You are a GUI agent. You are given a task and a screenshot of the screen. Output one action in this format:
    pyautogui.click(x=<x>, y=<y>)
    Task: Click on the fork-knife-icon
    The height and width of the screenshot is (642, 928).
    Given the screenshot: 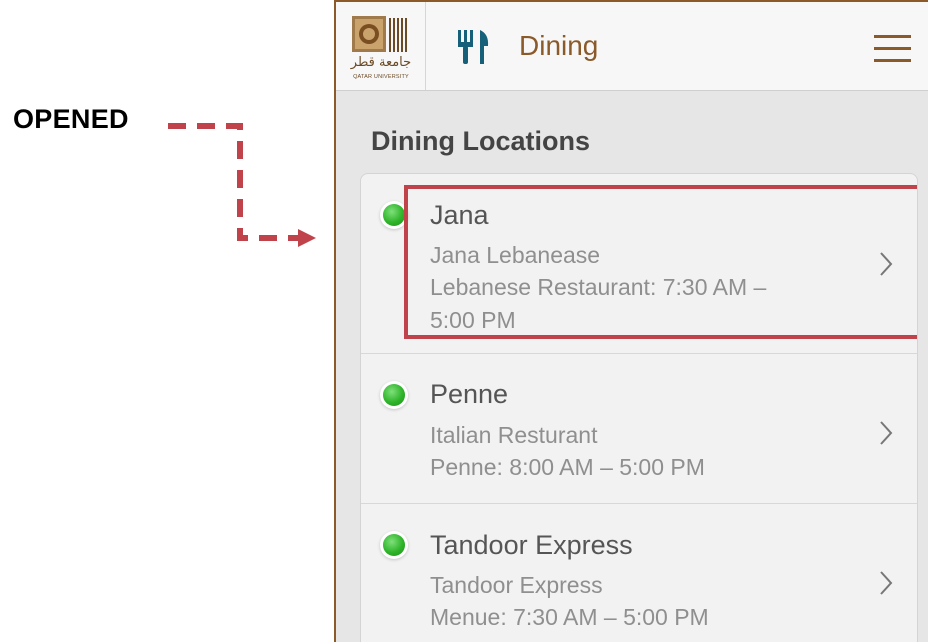 What is the action you would take?
    pyautogui.click(x=473, y=47)
    